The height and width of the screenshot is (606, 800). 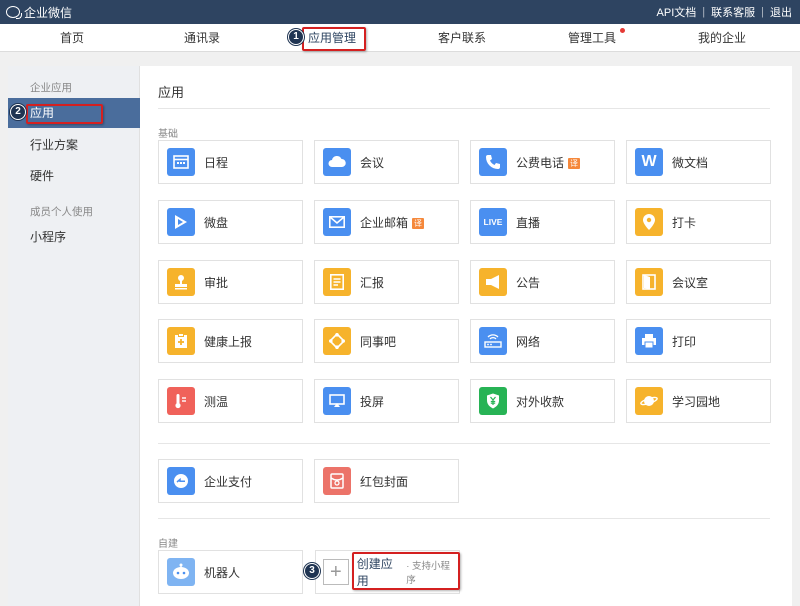 What do you see at coordinates (334, 39) in the screenshot?
I see `highlight-box-nav` at bounding box center [334, 39].